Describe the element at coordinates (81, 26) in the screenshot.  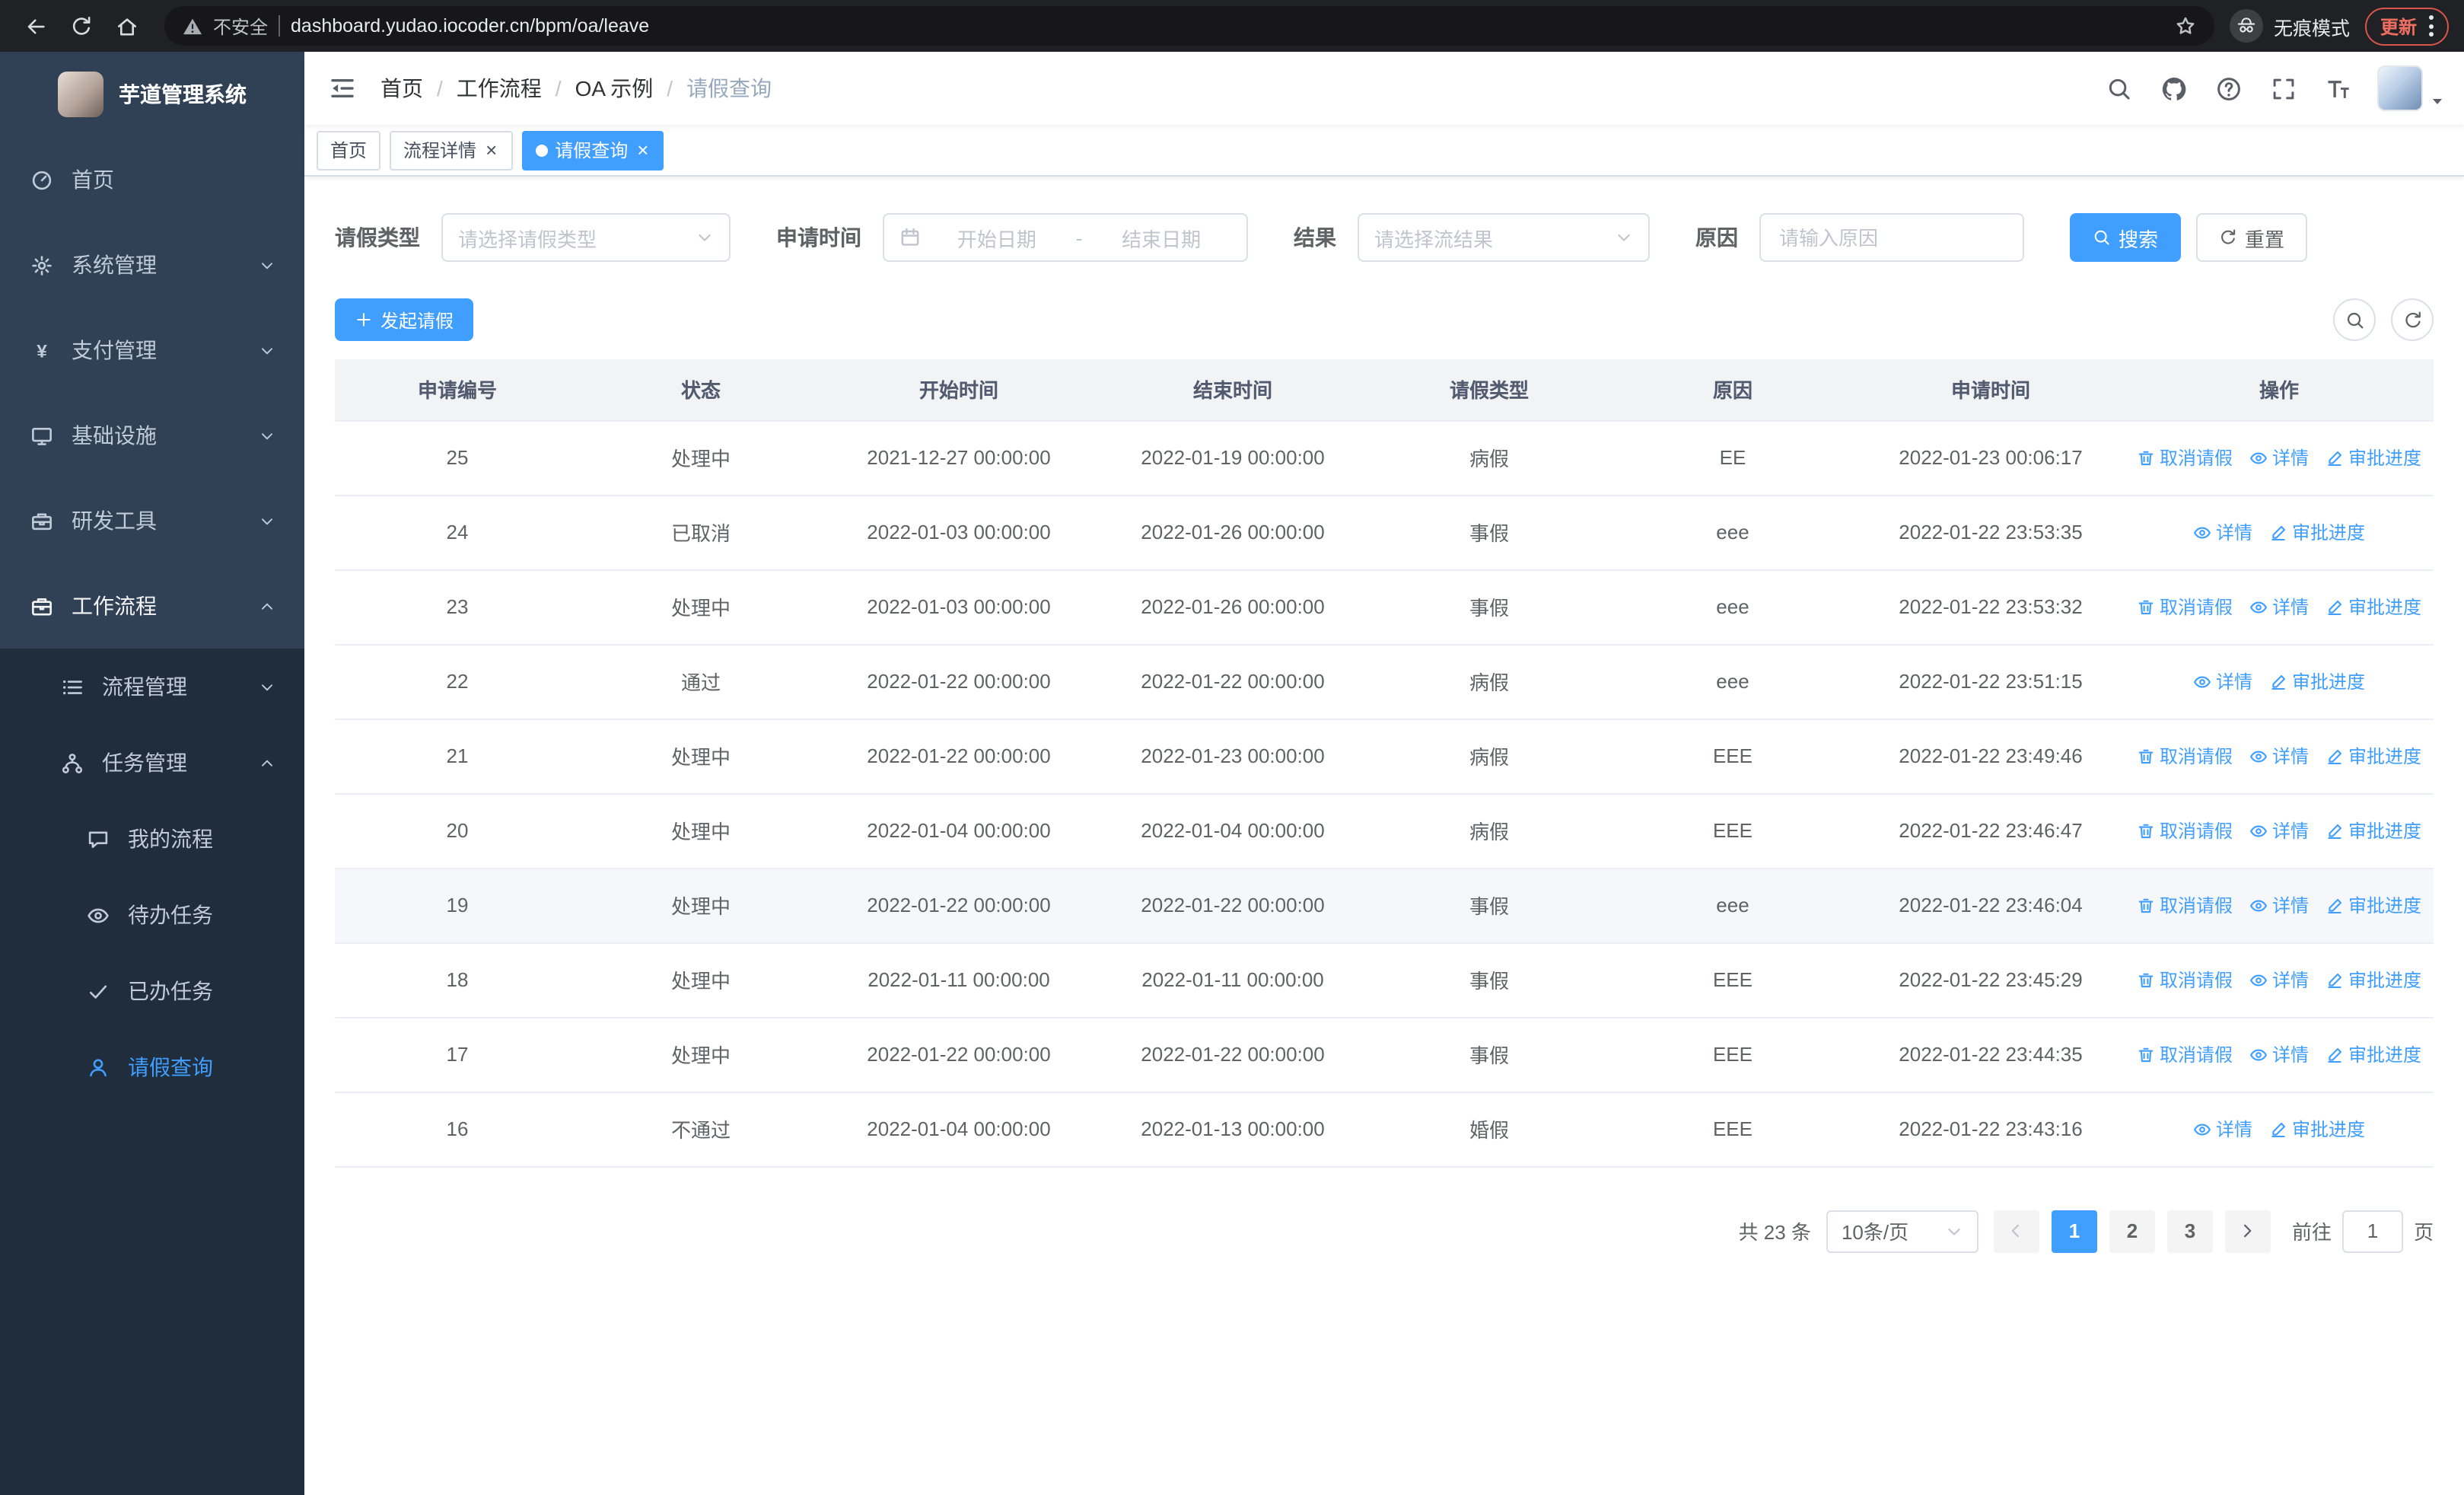
I see `browser-reload-icon` at that location.